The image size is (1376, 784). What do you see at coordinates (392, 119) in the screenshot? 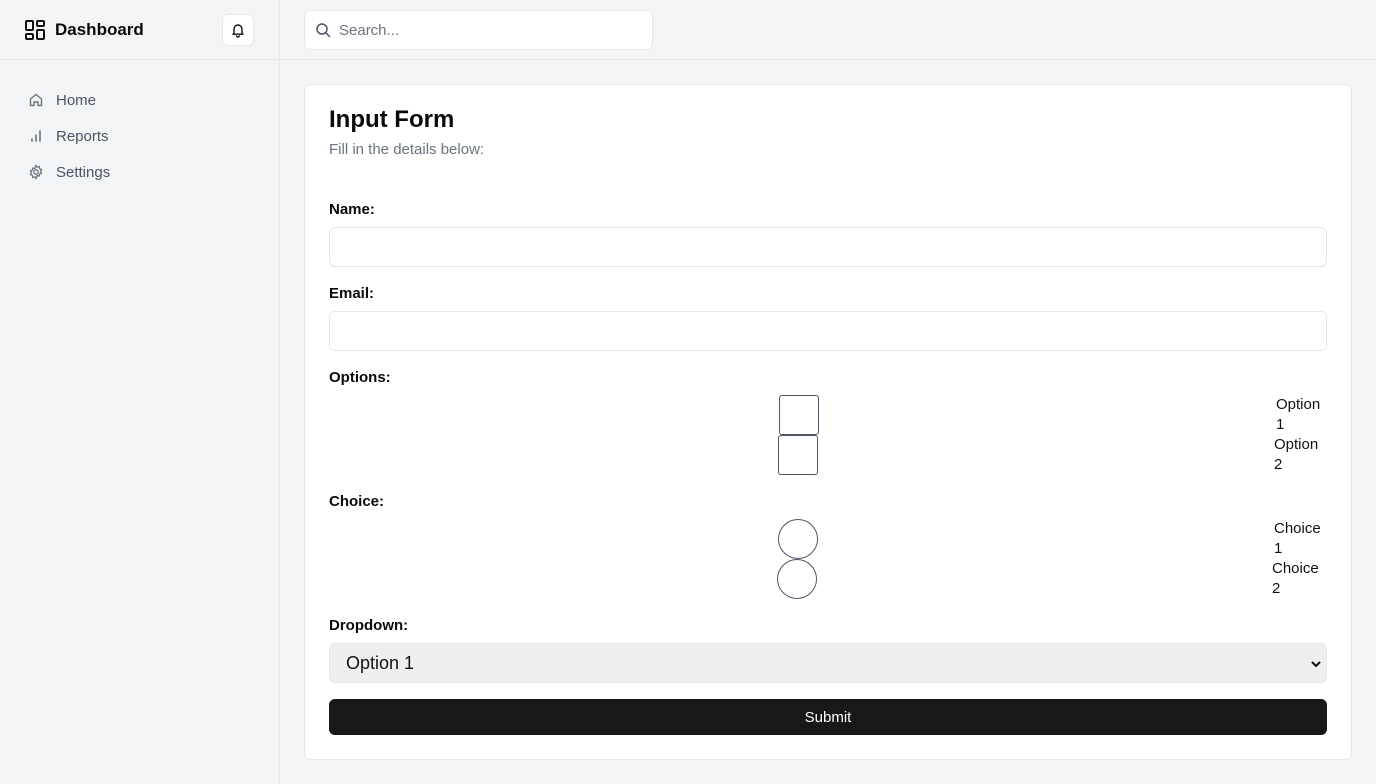
I see `page-title: Input Form` at bounding box center [392, 119].